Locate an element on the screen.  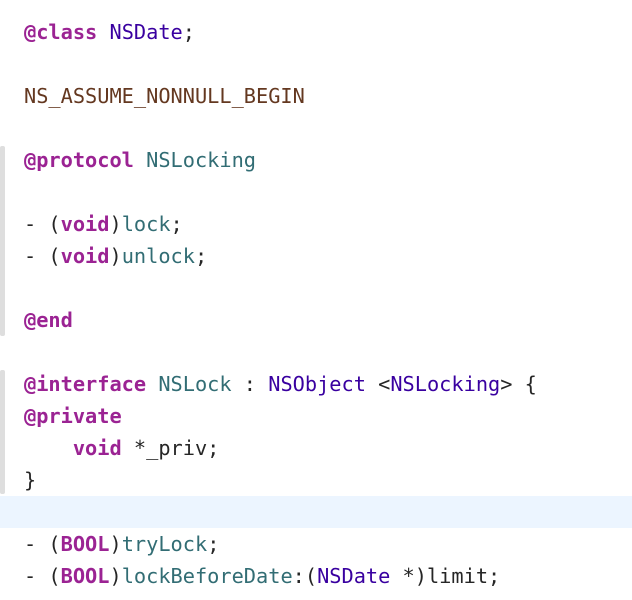
code-line-text: @end is located at coordinates (48, 320).